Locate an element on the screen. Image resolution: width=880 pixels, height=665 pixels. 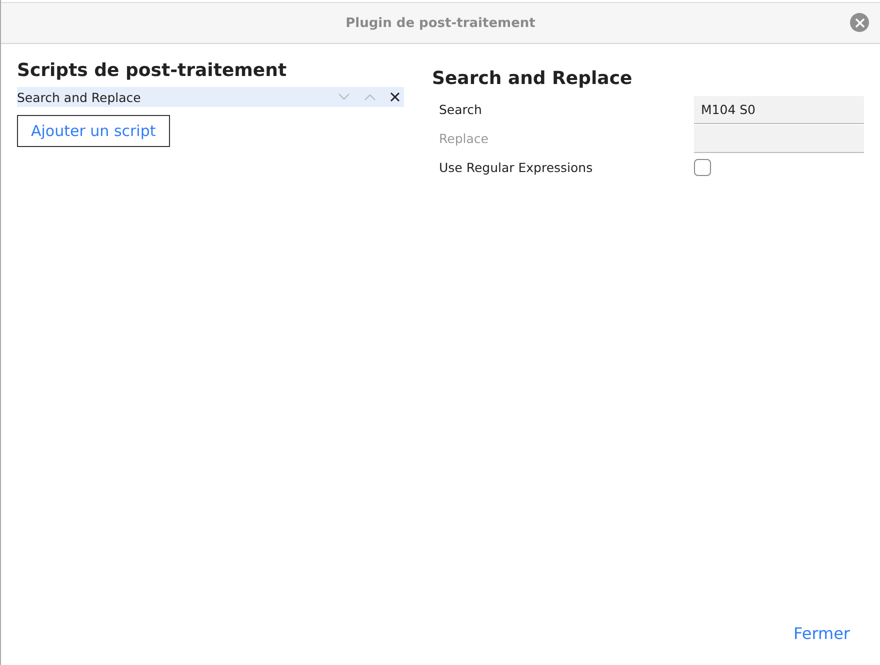
chevron-up-icon is located at coordinates (370, 97).